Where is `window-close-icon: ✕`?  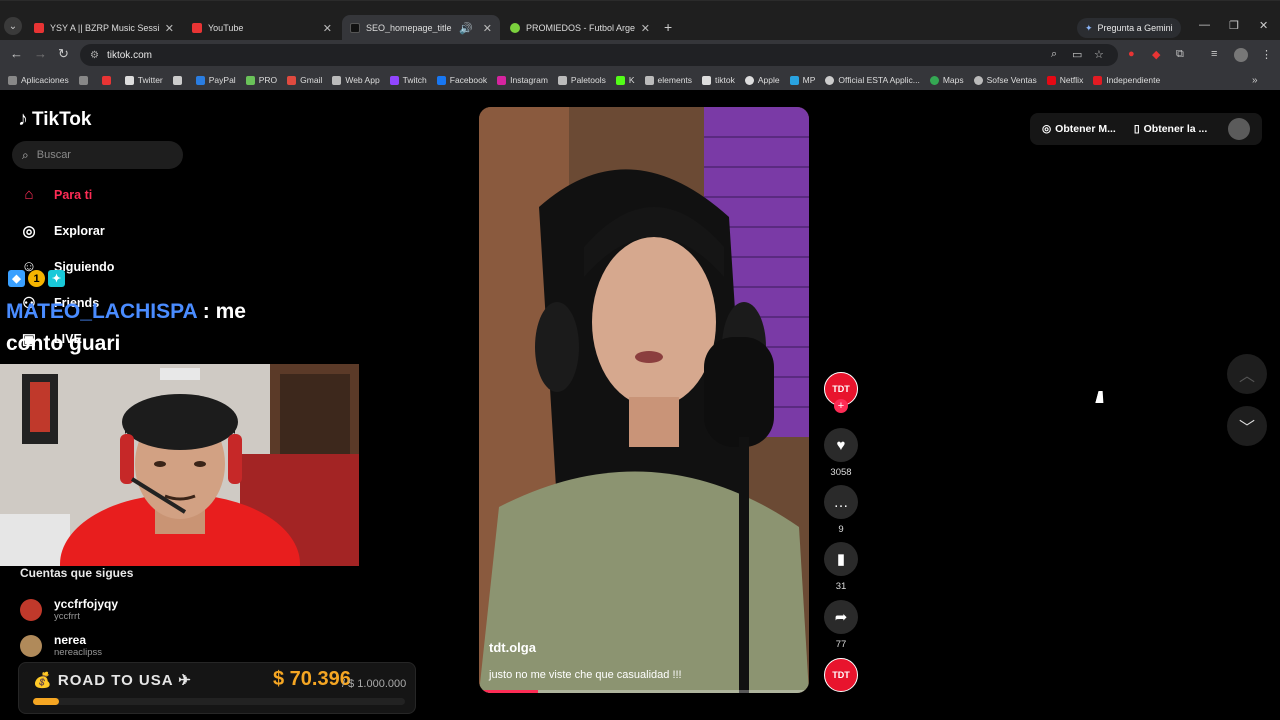 window-close-icon: ✕ is located at coordinates (1263, 25).